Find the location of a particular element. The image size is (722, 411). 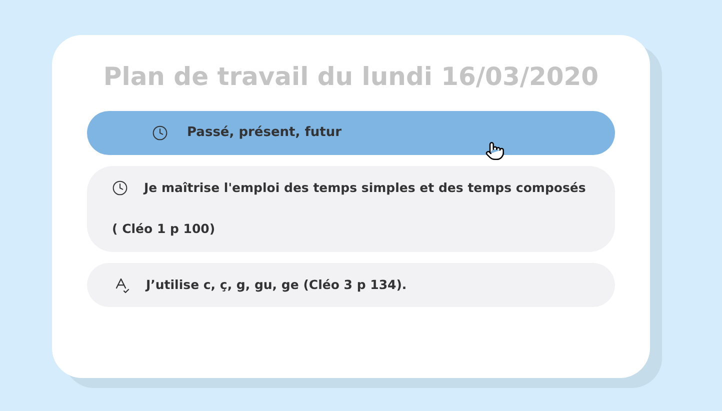

pointer-icon is located at coordinates (495, 151).